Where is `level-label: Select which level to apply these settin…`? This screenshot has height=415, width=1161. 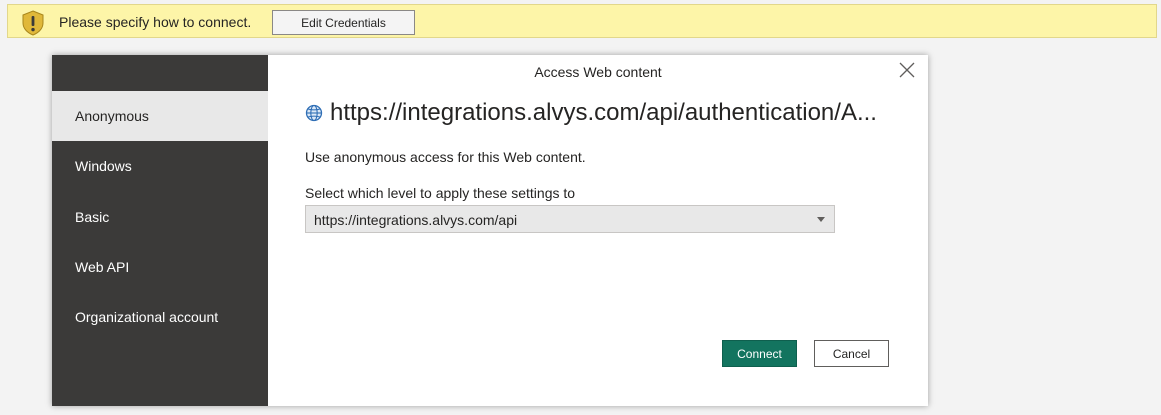
level-label: Select which level to apply these settin… is located at coordinates (440, 193).